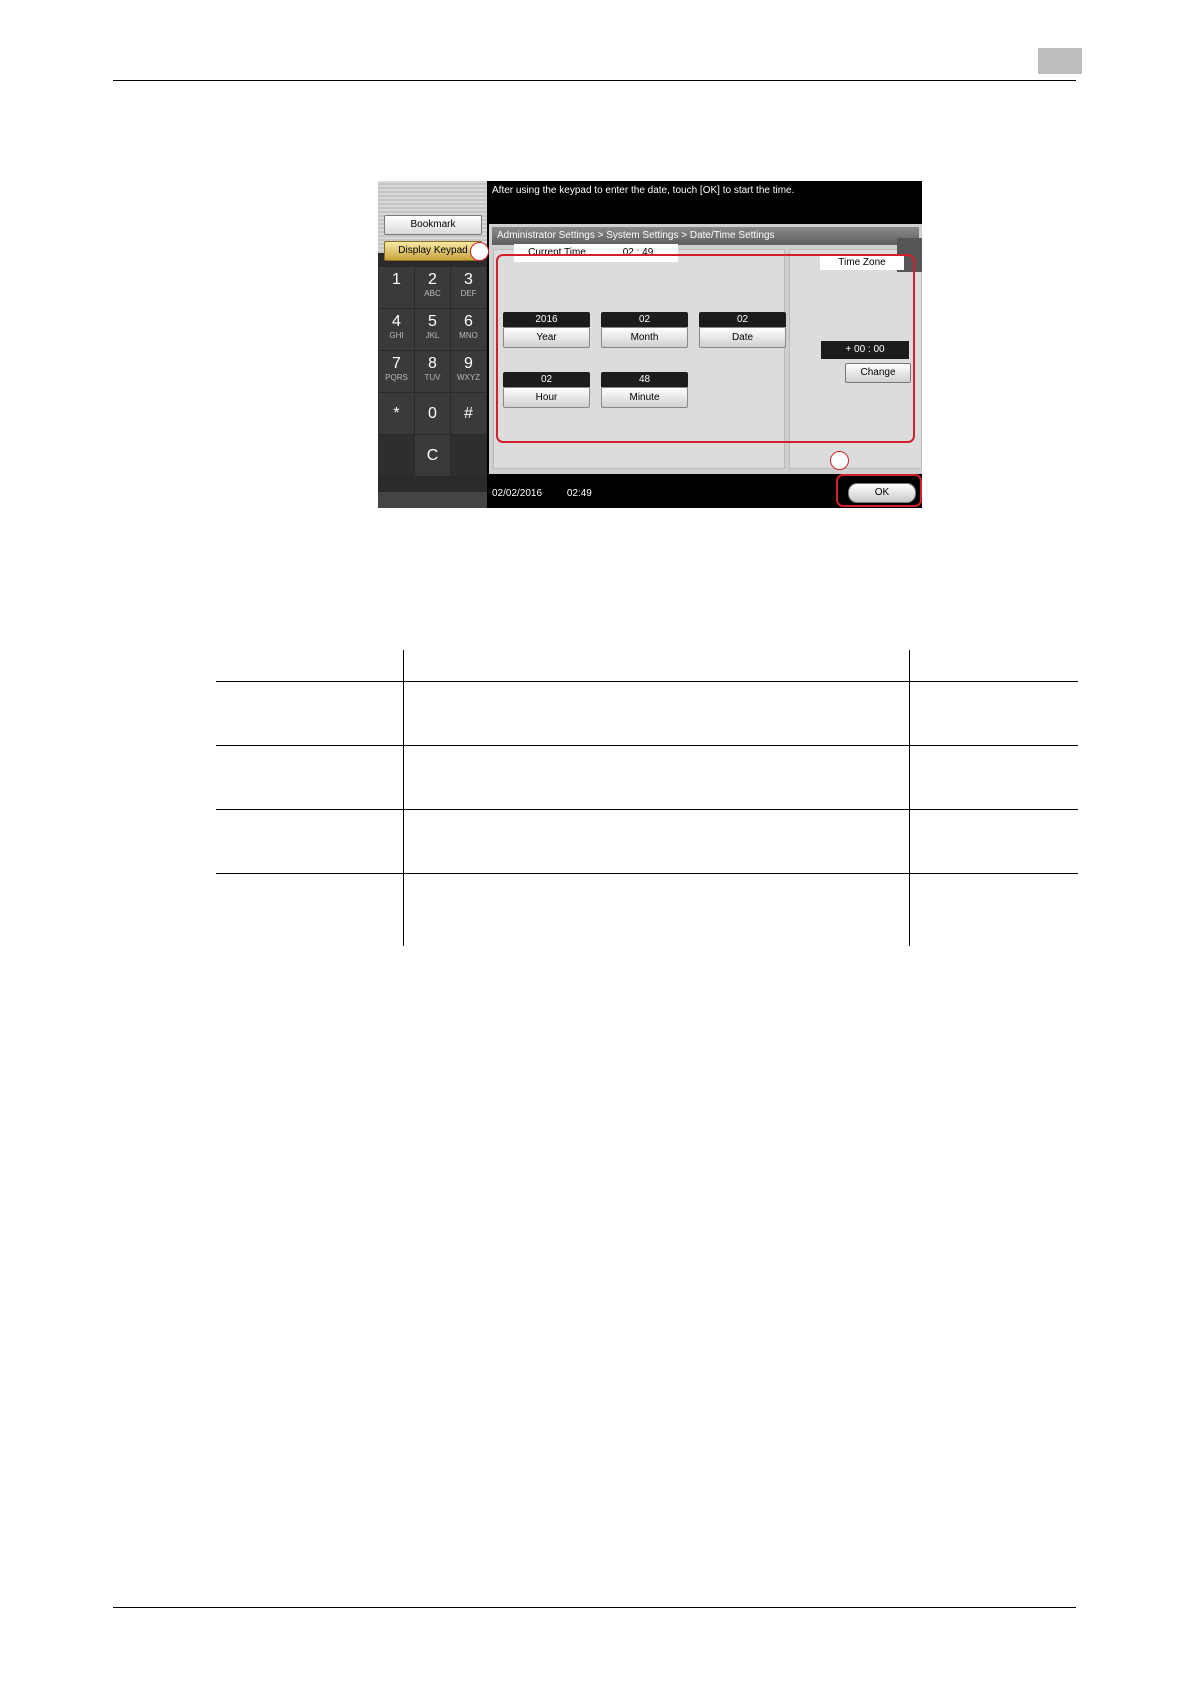 This screenshot has height=1684, width=1190. Describe the element at coordinates (468, 335) in the screenshot. I see `key-letters: MNO` at that location.